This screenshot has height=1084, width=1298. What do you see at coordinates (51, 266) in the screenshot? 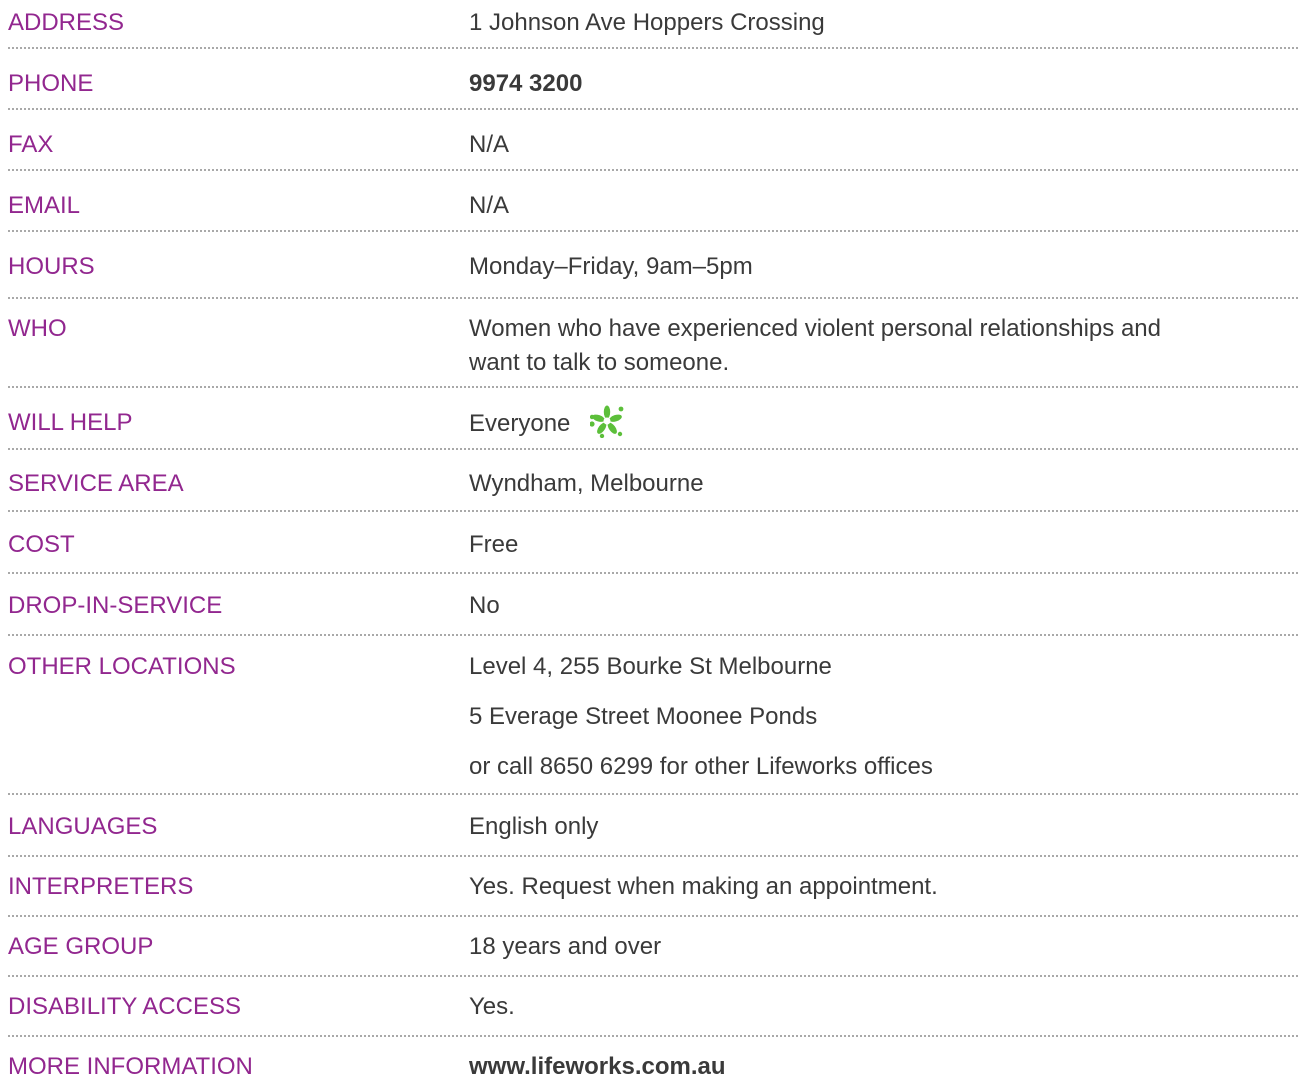
I see `hours-label: HOURS` at bounding box center [51, 266].